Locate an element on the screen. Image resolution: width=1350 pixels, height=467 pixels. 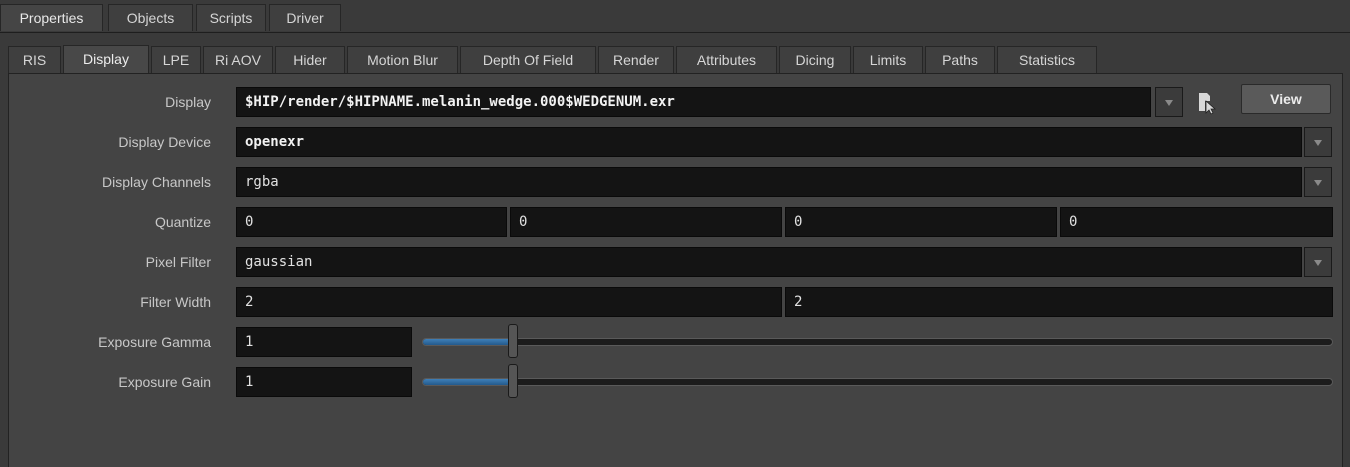
exposure-gain-slider-handle is located at coordinates (513, 381).